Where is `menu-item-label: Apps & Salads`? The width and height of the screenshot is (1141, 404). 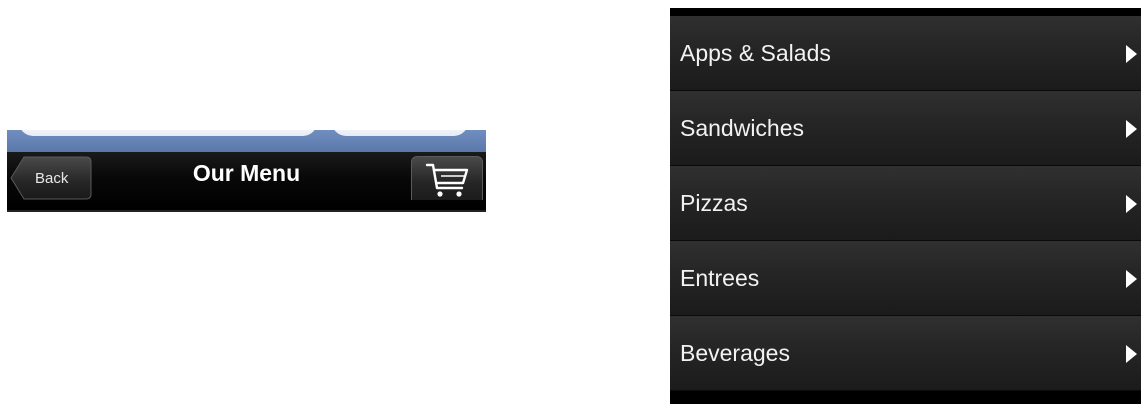 menu-item-label: Apps & Salads is located at coordinates (755, 53).